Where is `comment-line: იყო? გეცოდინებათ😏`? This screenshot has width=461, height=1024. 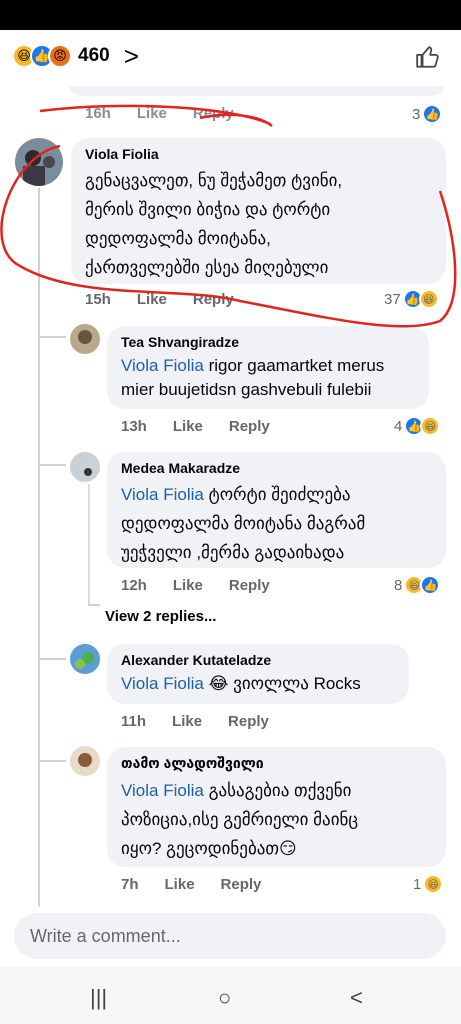 comment-line: იყო? გეცოდინებათ😏 is located at coordinates (209, 848).